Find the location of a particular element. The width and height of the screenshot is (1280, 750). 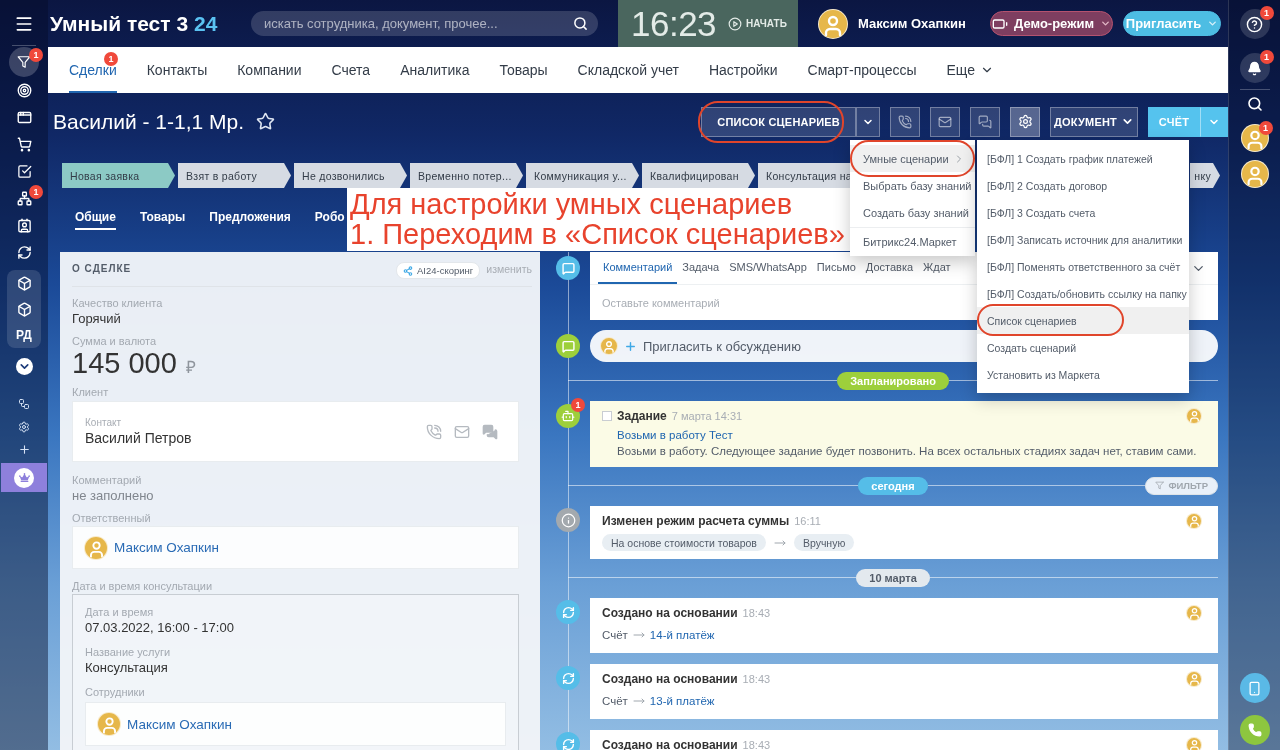

star-icon is located at coordinates (265, 121).